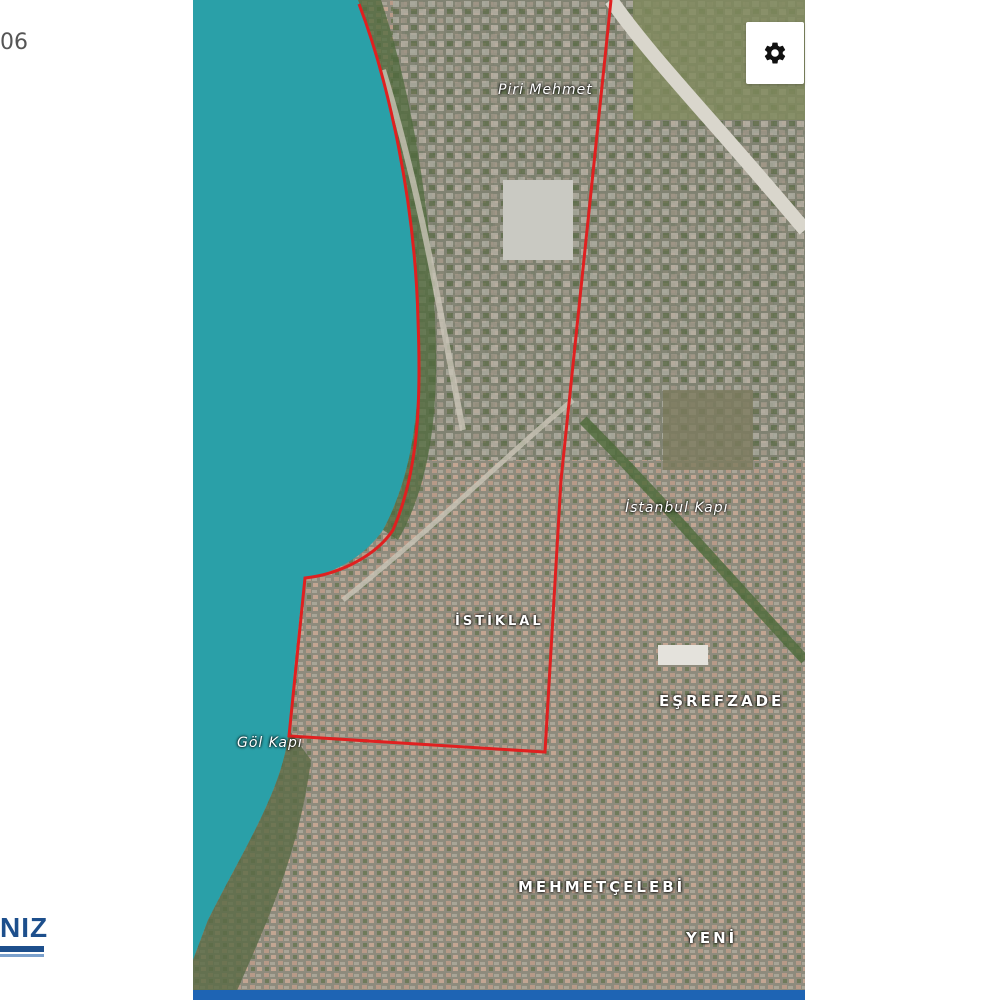 The height and width of the screenshot is (1000, 1000). I want to click on partial-edge-text: 06, so click(14, 42).